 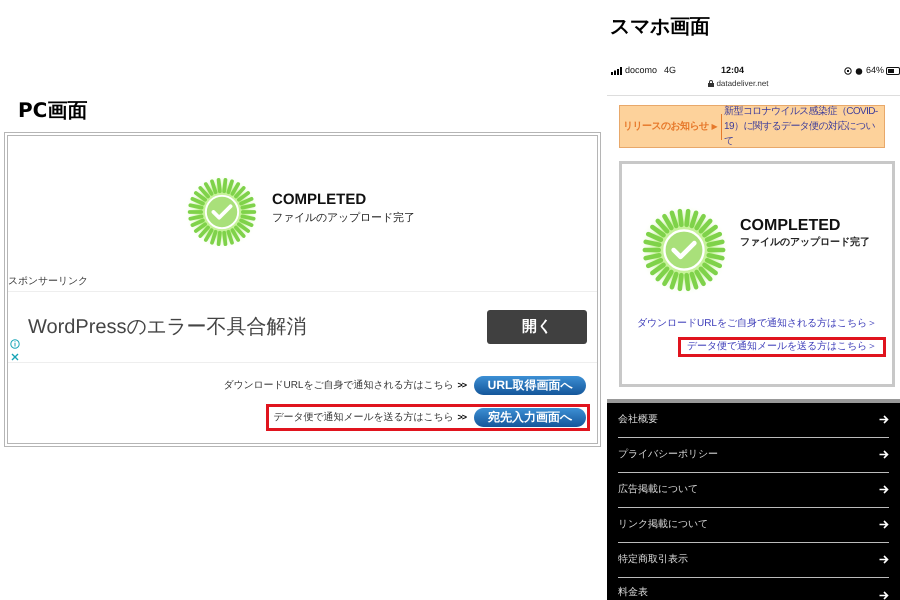 What do you see at coordinates (617, 70) in the screenshot?
I see `signal-icon` at bounding box center [617, 70].